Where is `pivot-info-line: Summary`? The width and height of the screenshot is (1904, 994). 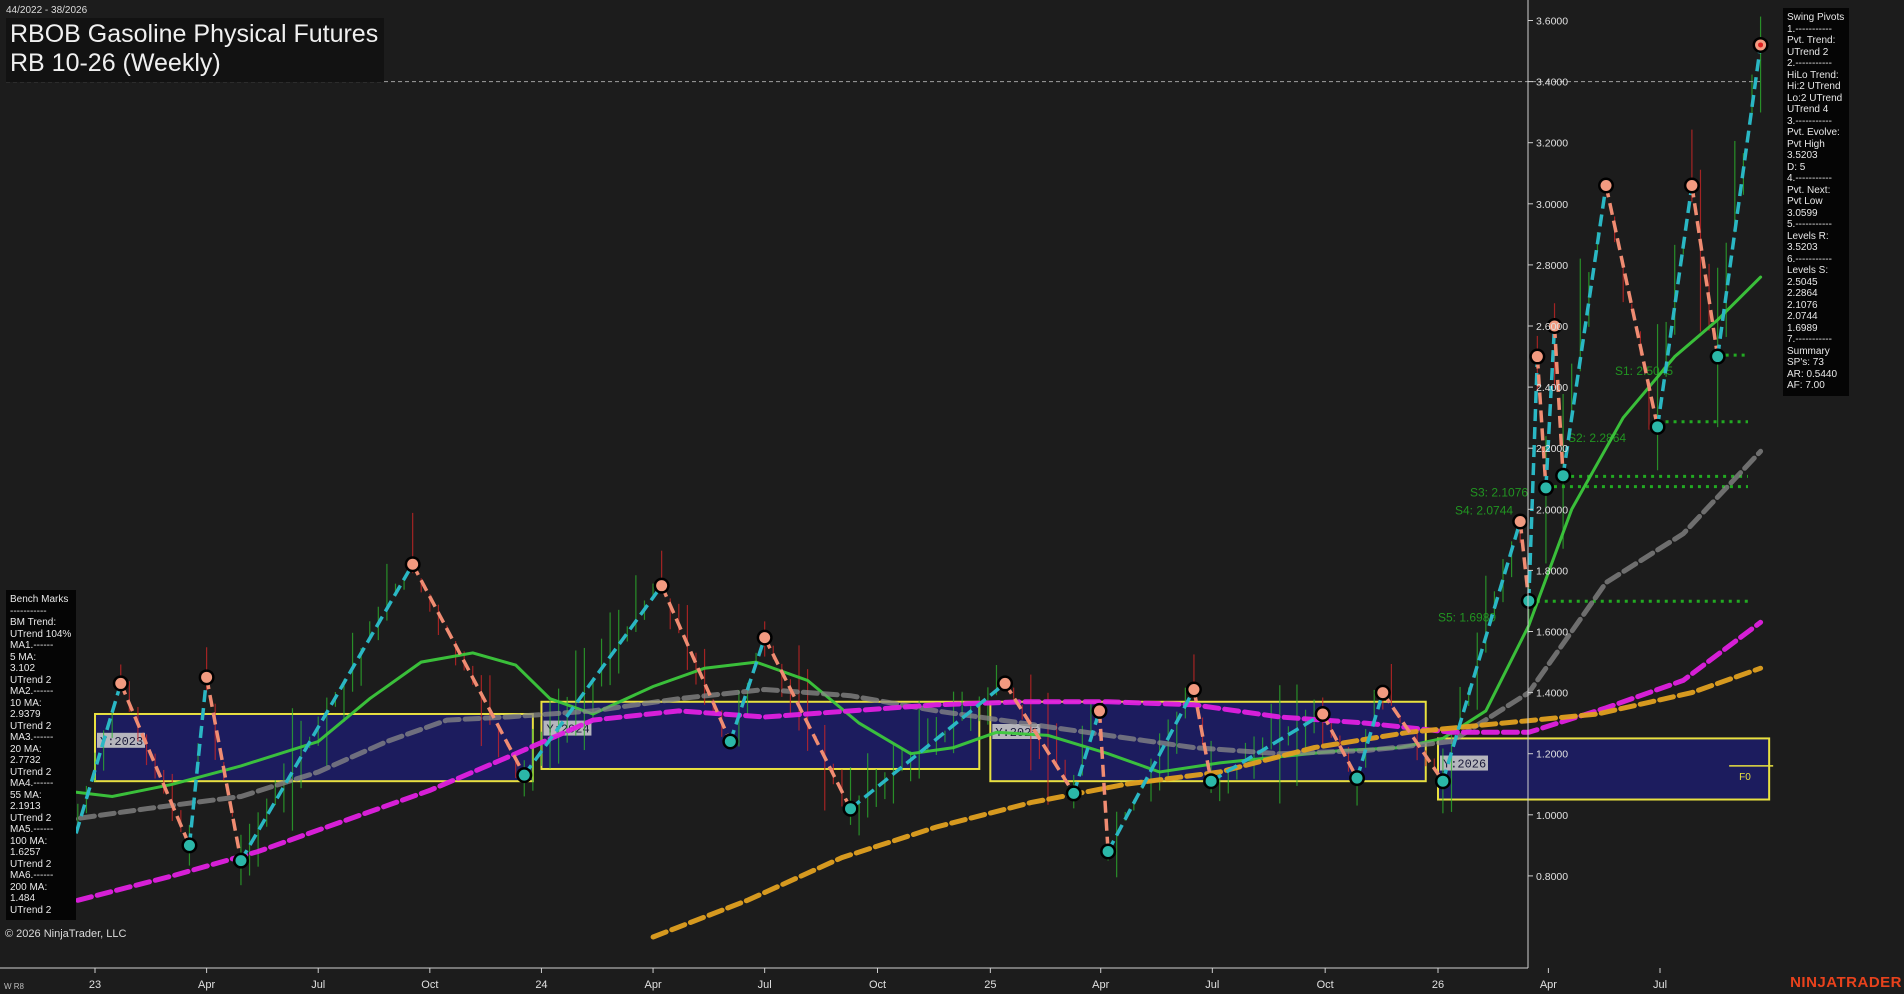
pivot-info-line: Summary is located at coordinates (1808, 351).